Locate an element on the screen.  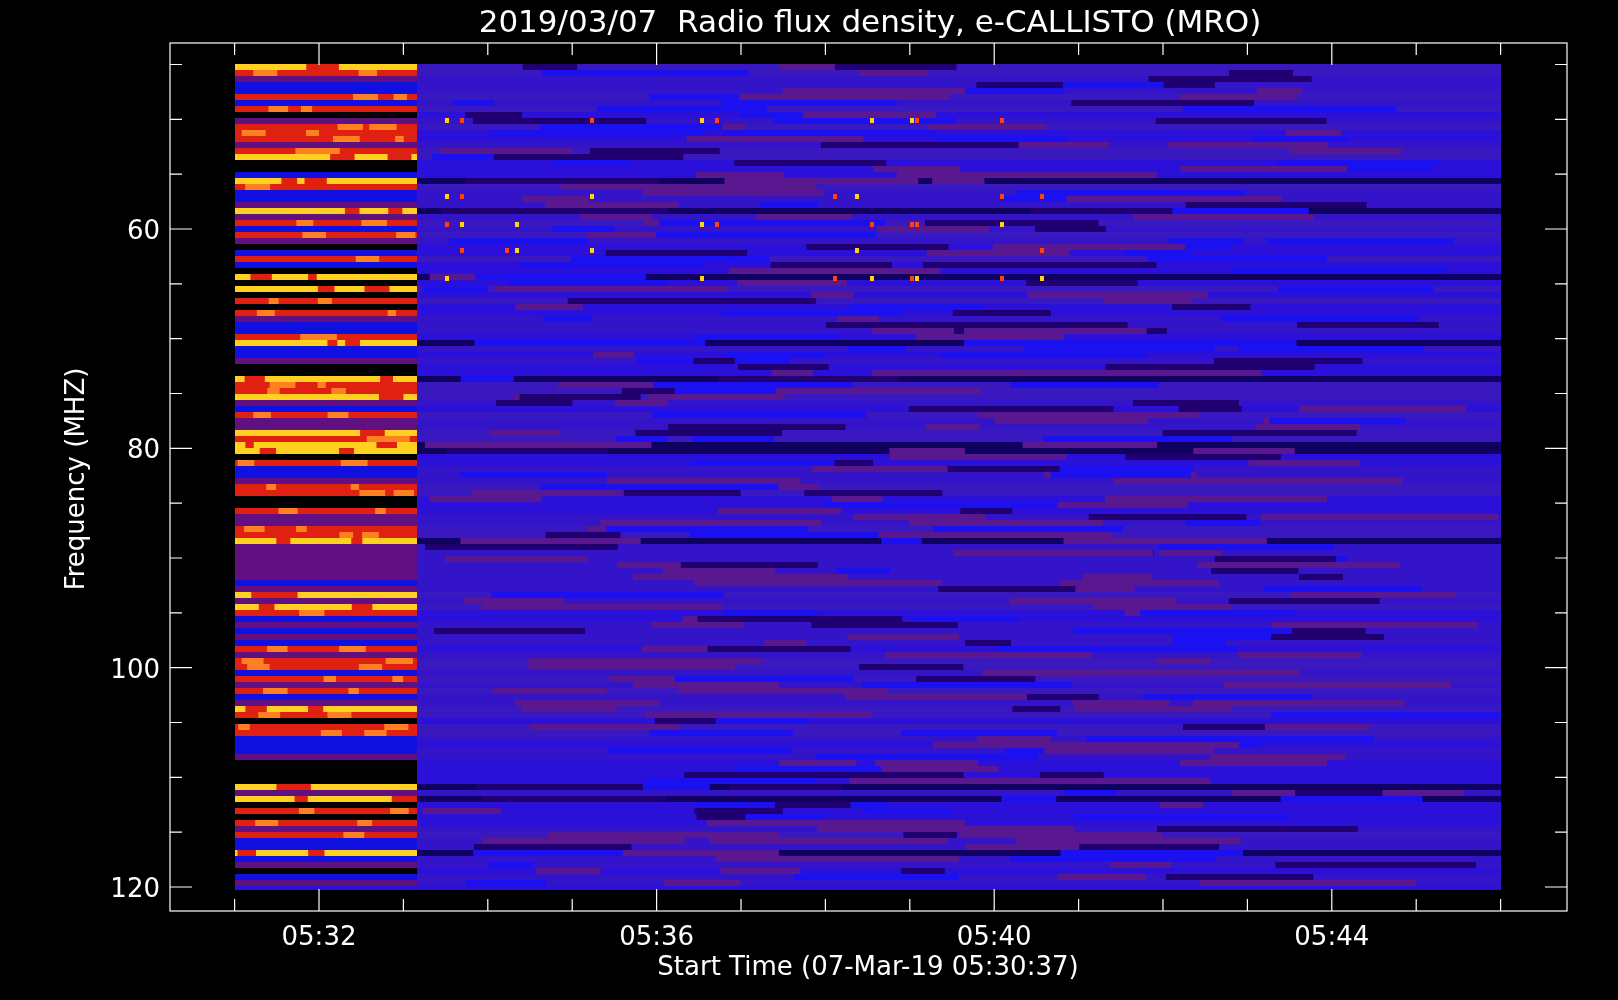
x-tick-label: 05:44 is located at coordinates (1332, 936).